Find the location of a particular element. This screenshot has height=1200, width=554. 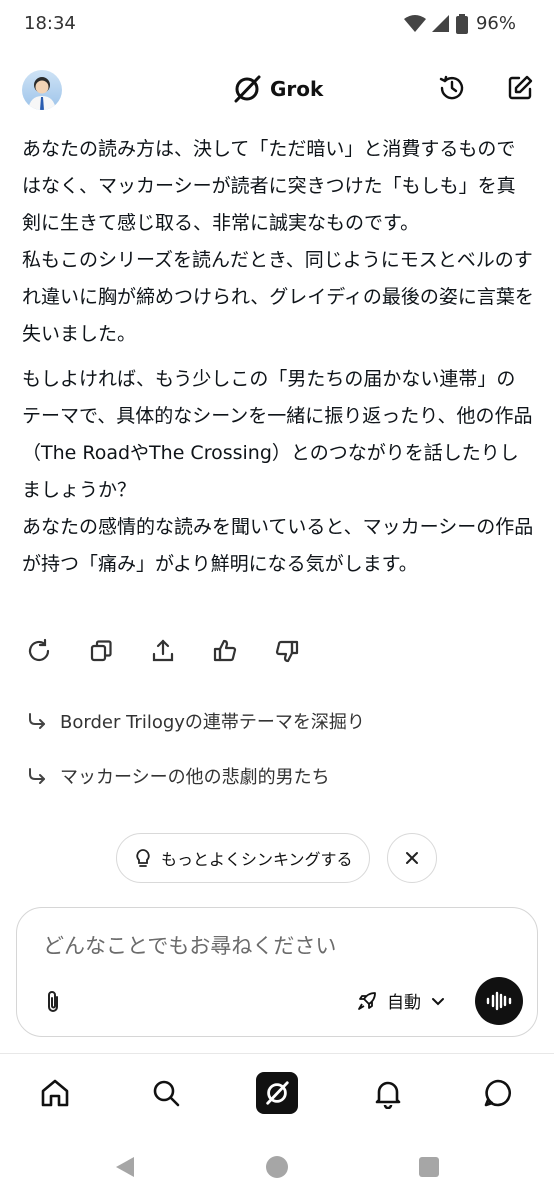

thumbs-up-icon is located at coordinates (225, 650).